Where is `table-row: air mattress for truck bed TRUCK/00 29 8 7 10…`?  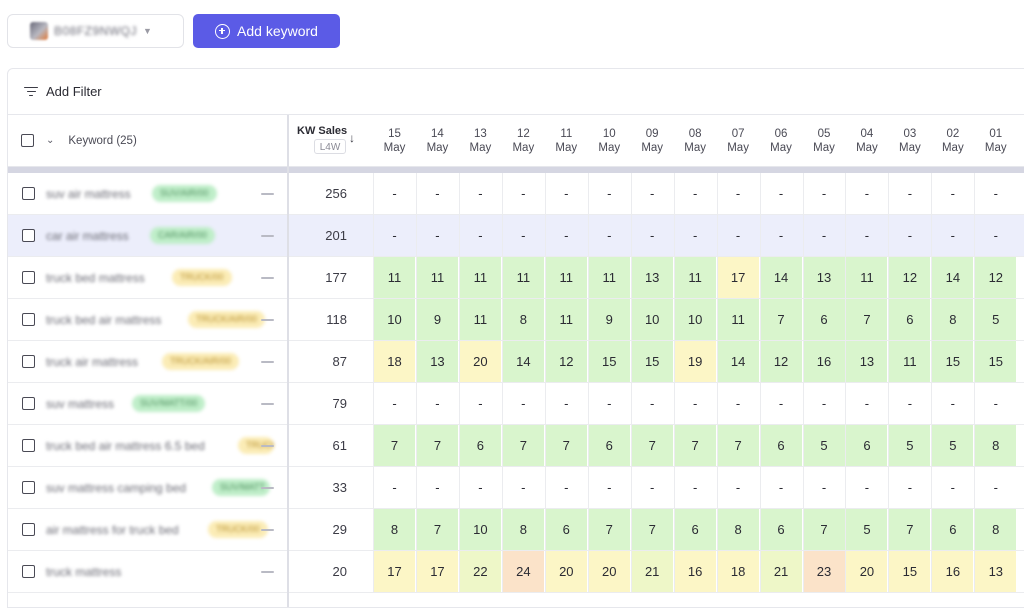 table-row: air mattress for truck bed TRUCK/00 29 8 7 10… is located at coordinates (516, 530).